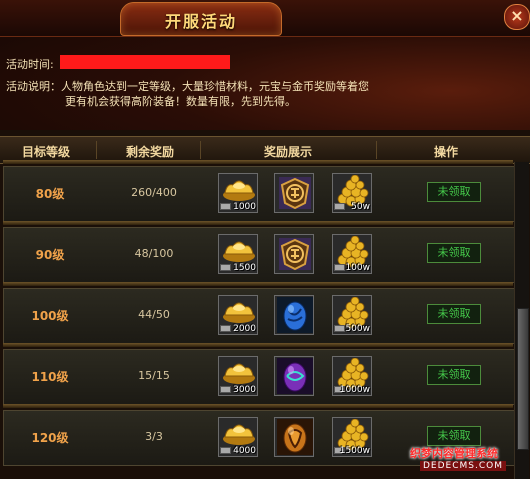 The image size is (530, 479). Describe the element at coordinates (154, 375) in the screenshot. I see `remaining-count: 15/15` at that location.